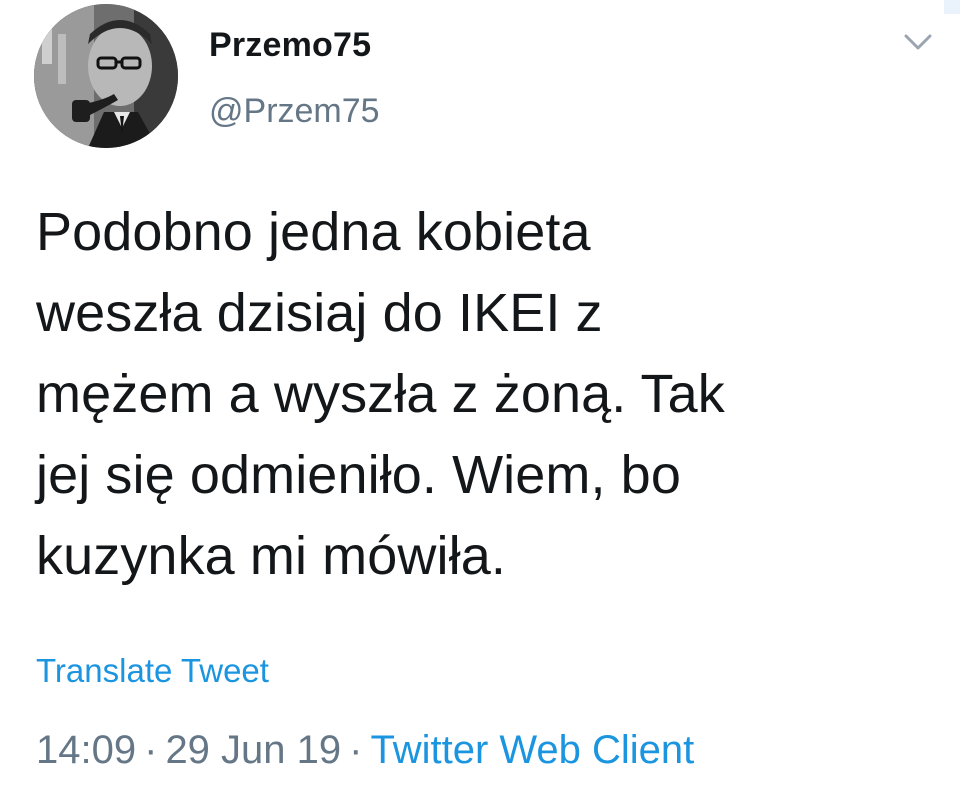 This screenshot has width=960, height=790. Describe the element at coordinates (86, 750) in the screenshot. I see `tweet-time: 14:09` at that location.